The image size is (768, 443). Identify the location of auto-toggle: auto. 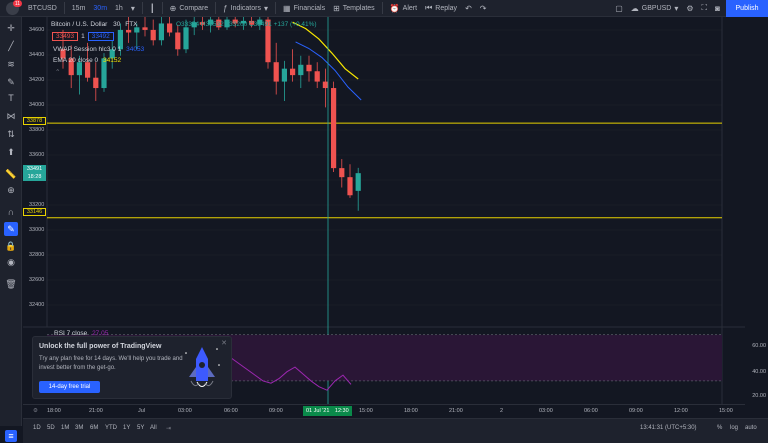
(751, 428).